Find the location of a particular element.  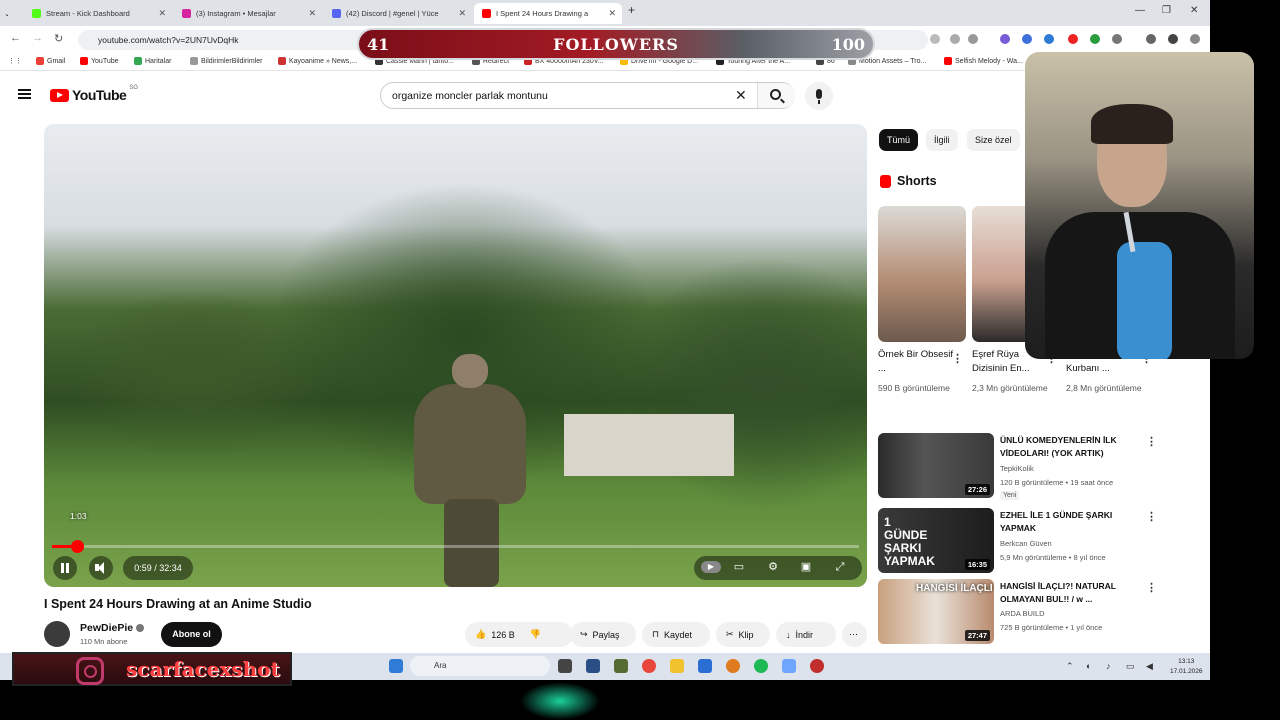

extensions-puzzle-icon is located at coordinates (1117, 39).